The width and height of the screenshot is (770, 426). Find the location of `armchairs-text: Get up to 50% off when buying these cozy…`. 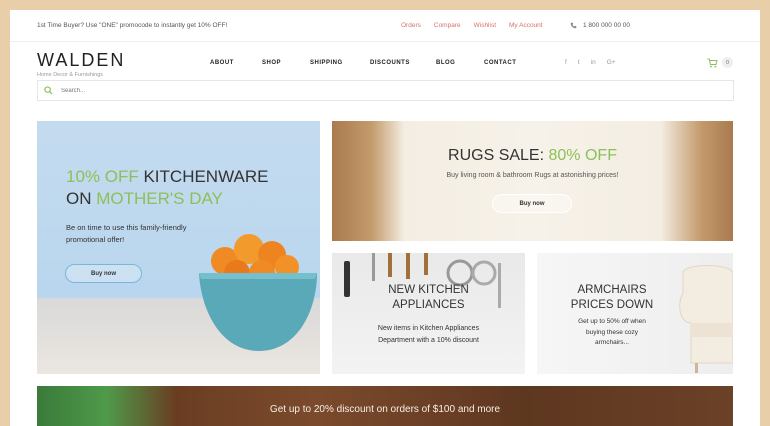

armchairs-text: Get up to 50% off when buying these cozy… is located at coordinates (612, 333).